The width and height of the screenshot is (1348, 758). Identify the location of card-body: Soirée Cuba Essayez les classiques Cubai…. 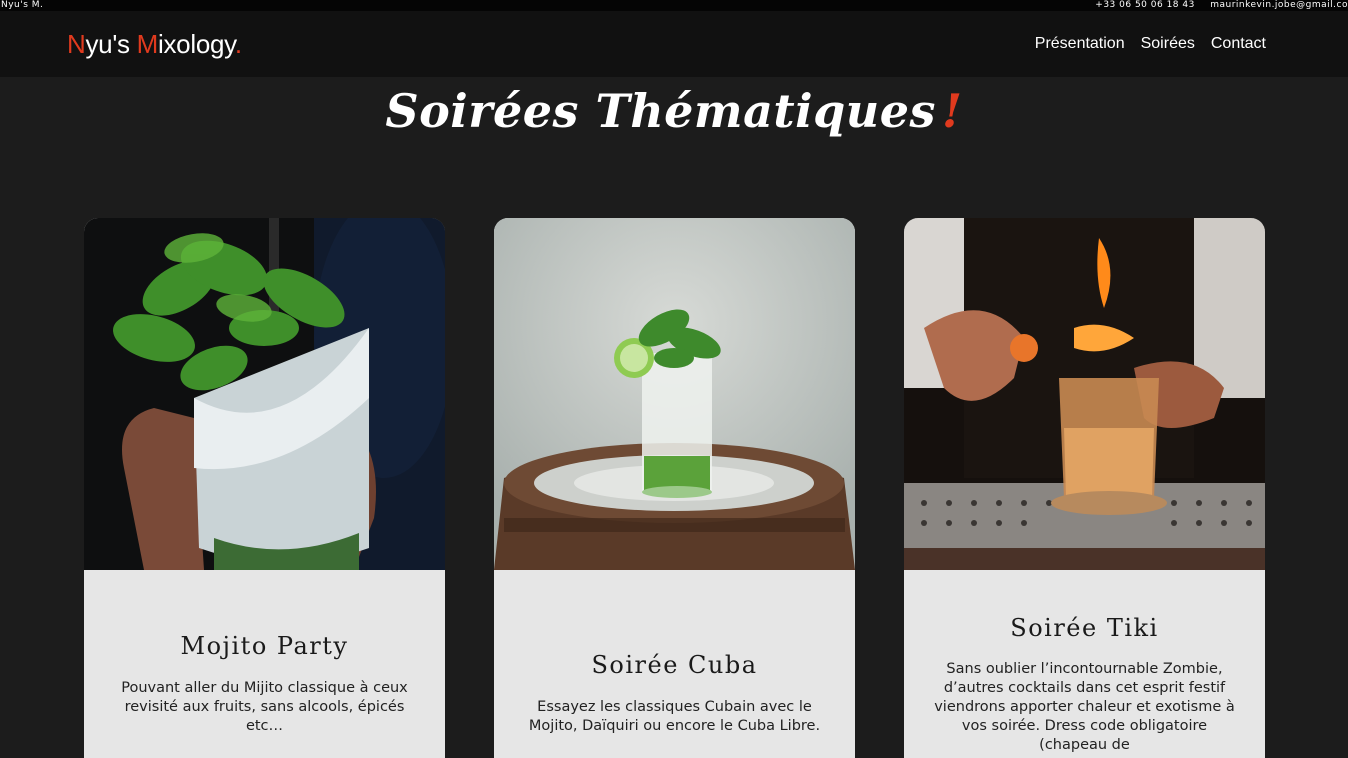
(674, 664).